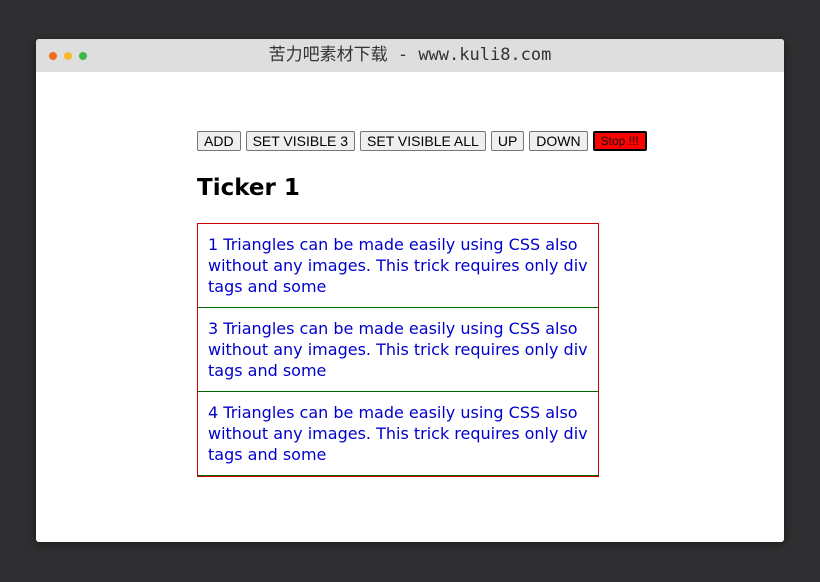 The image size is (820, 582). I want to click on title-bar: 苦力吧素材下载 - www.kuli8.com, so click(410, 55).